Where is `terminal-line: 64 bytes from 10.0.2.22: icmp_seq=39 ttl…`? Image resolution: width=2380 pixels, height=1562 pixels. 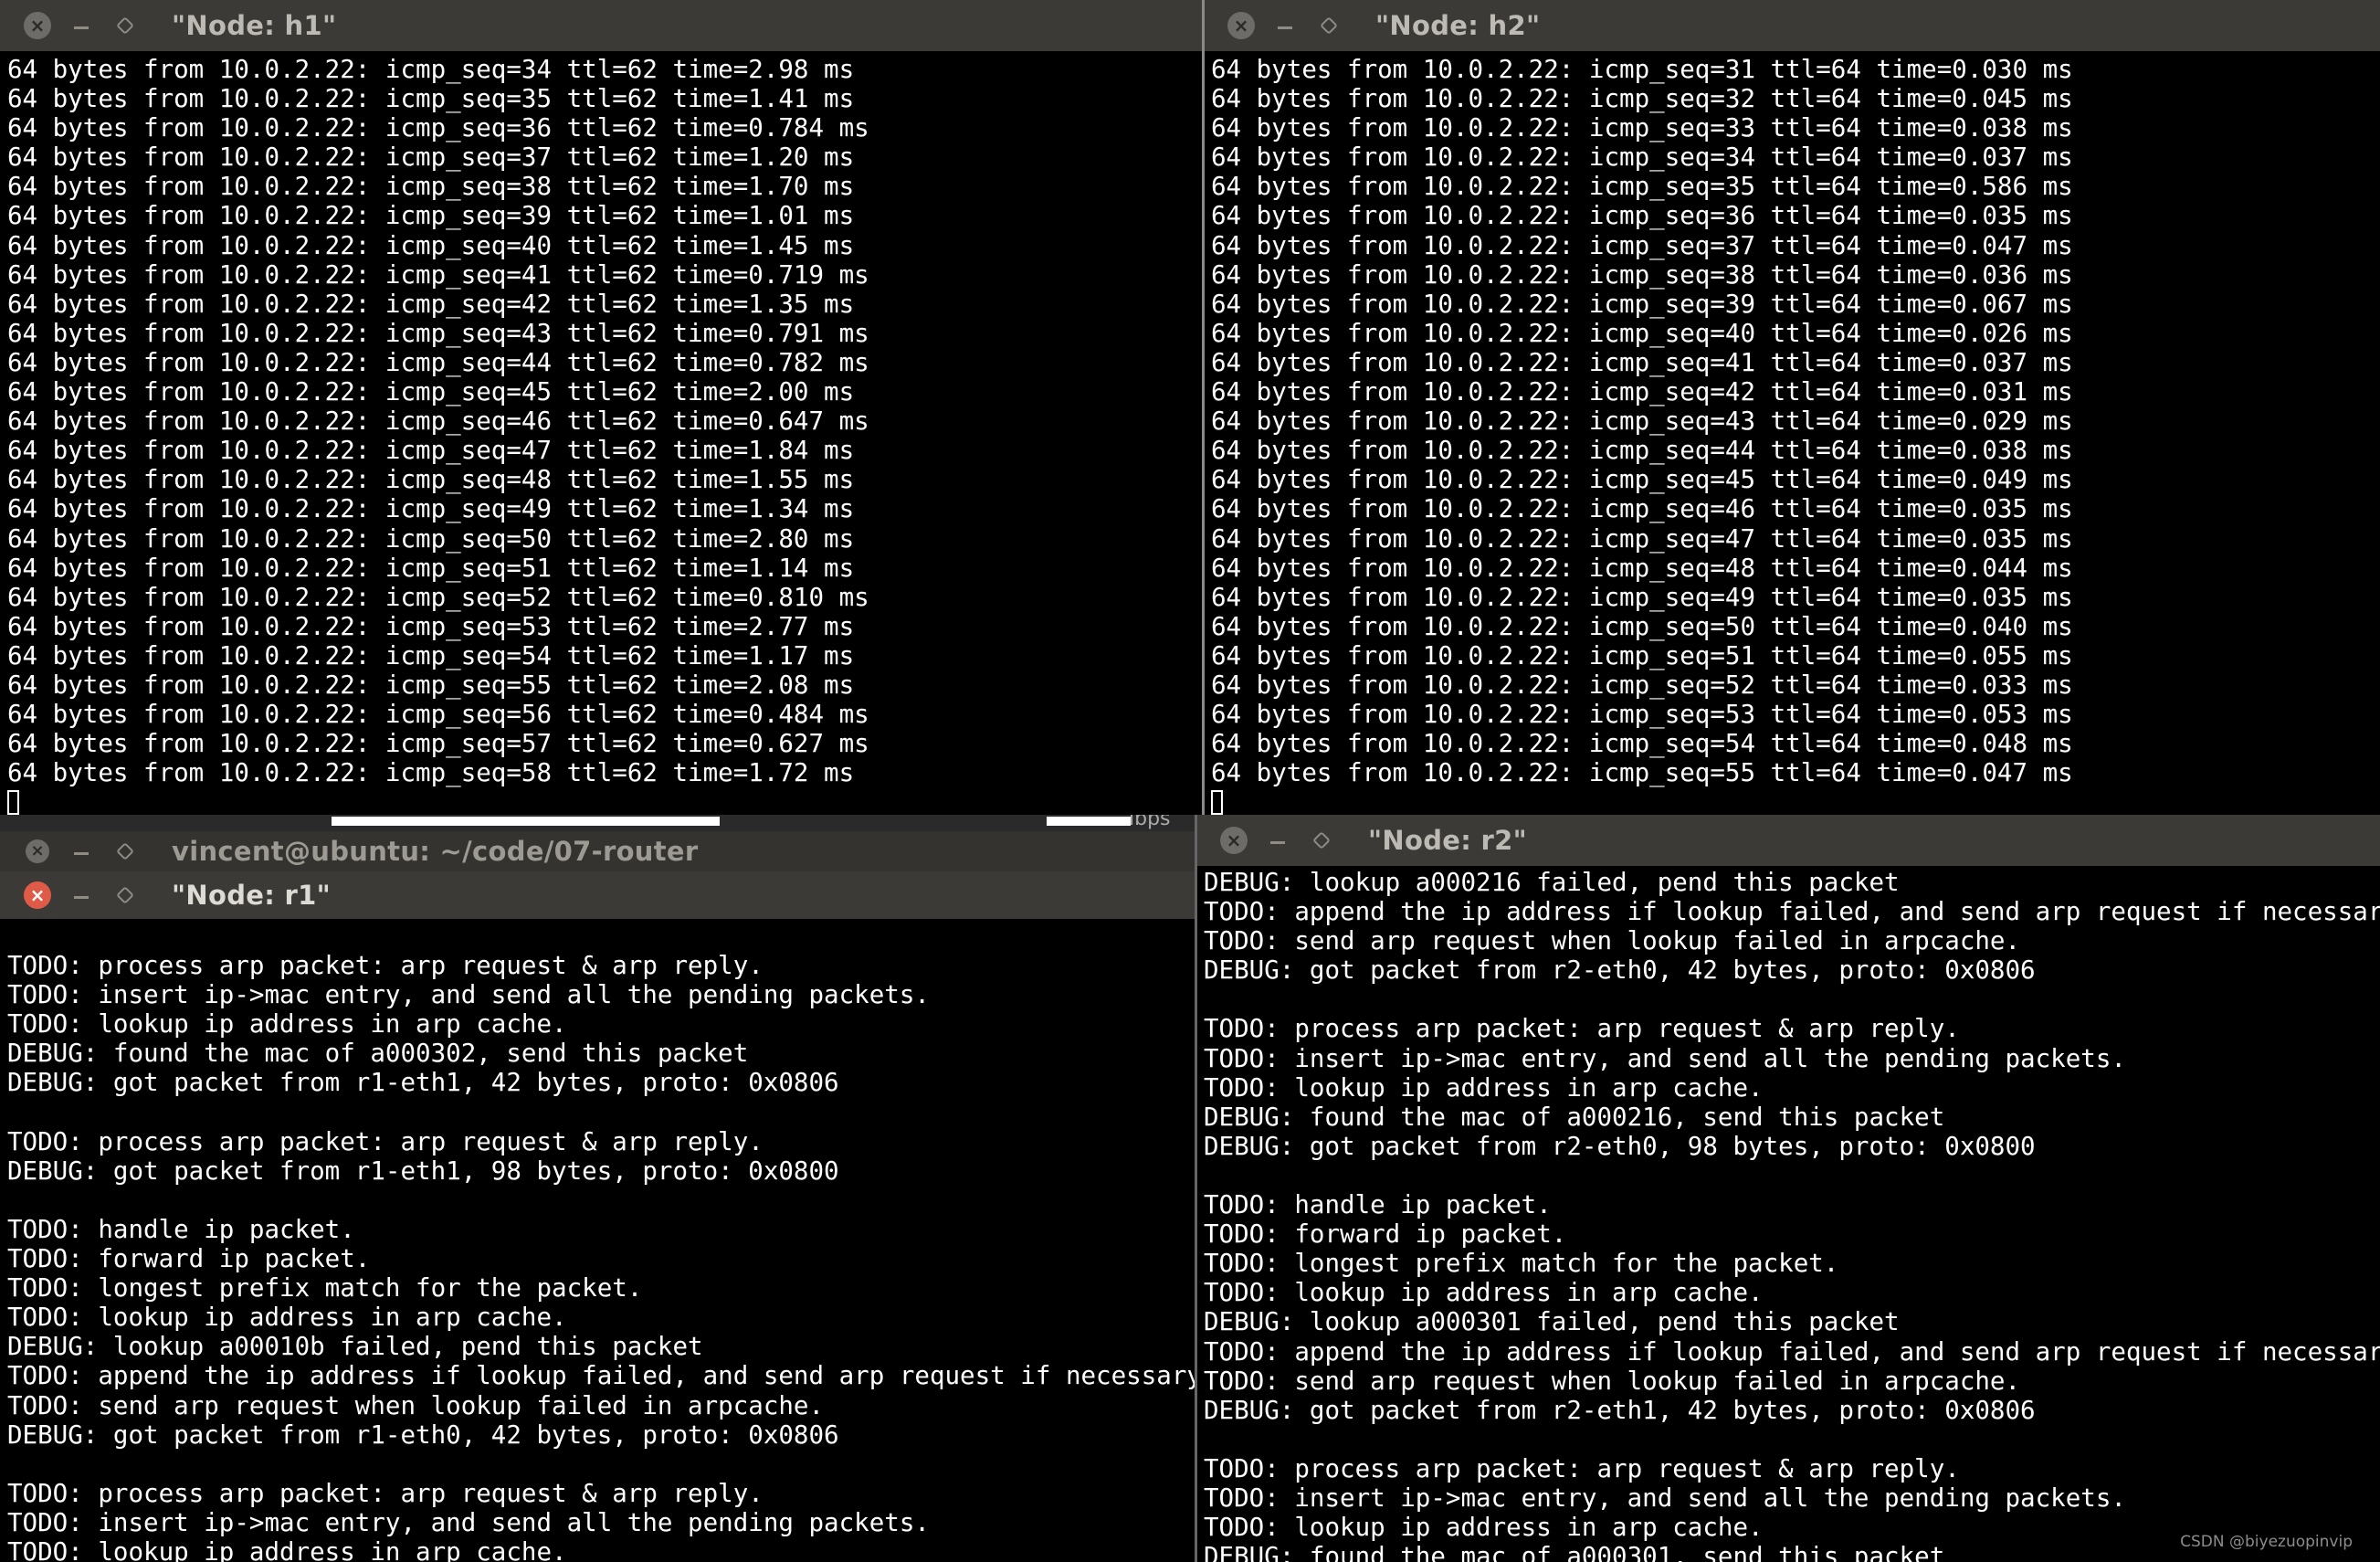
terminal-line: 64 bytes from 10.0.2.22: icmp_seq=39 ttl… is located at coordinates (431, 216).